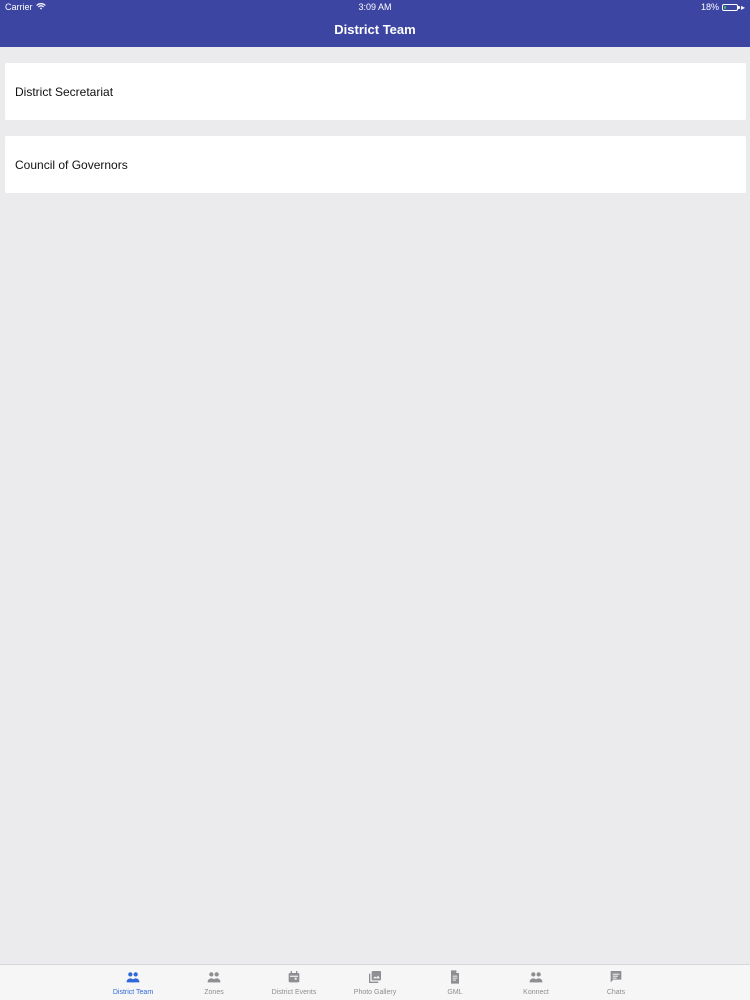 The height and width of the screenshot is (1000, 750). I want to click on list-item-district-secretariat: District Secretariat, so click(375, 91).